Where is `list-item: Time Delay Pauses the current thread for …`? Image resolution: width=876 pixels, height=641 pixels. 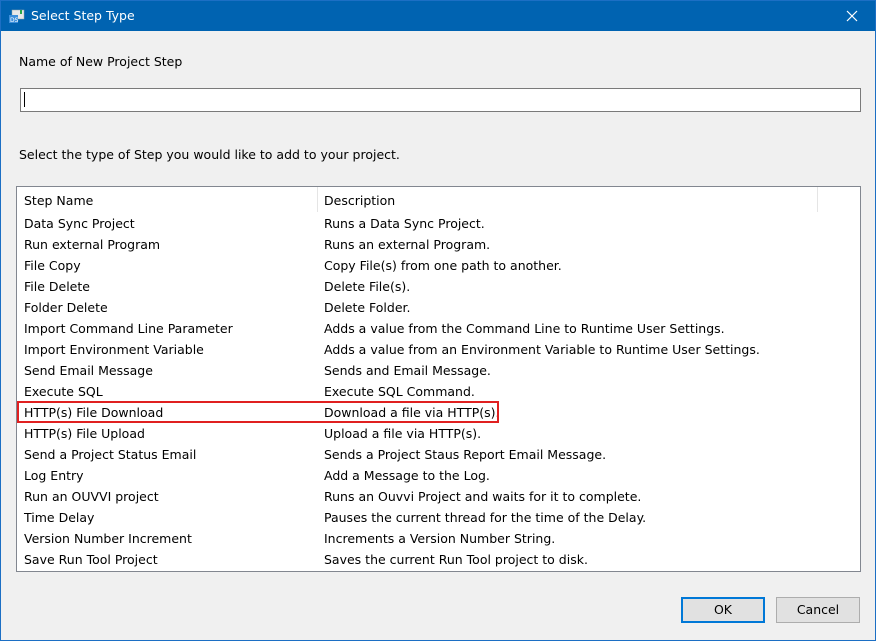
list-item: Time Delay Pauses the current thread for … is located at coordinates (438, 517).